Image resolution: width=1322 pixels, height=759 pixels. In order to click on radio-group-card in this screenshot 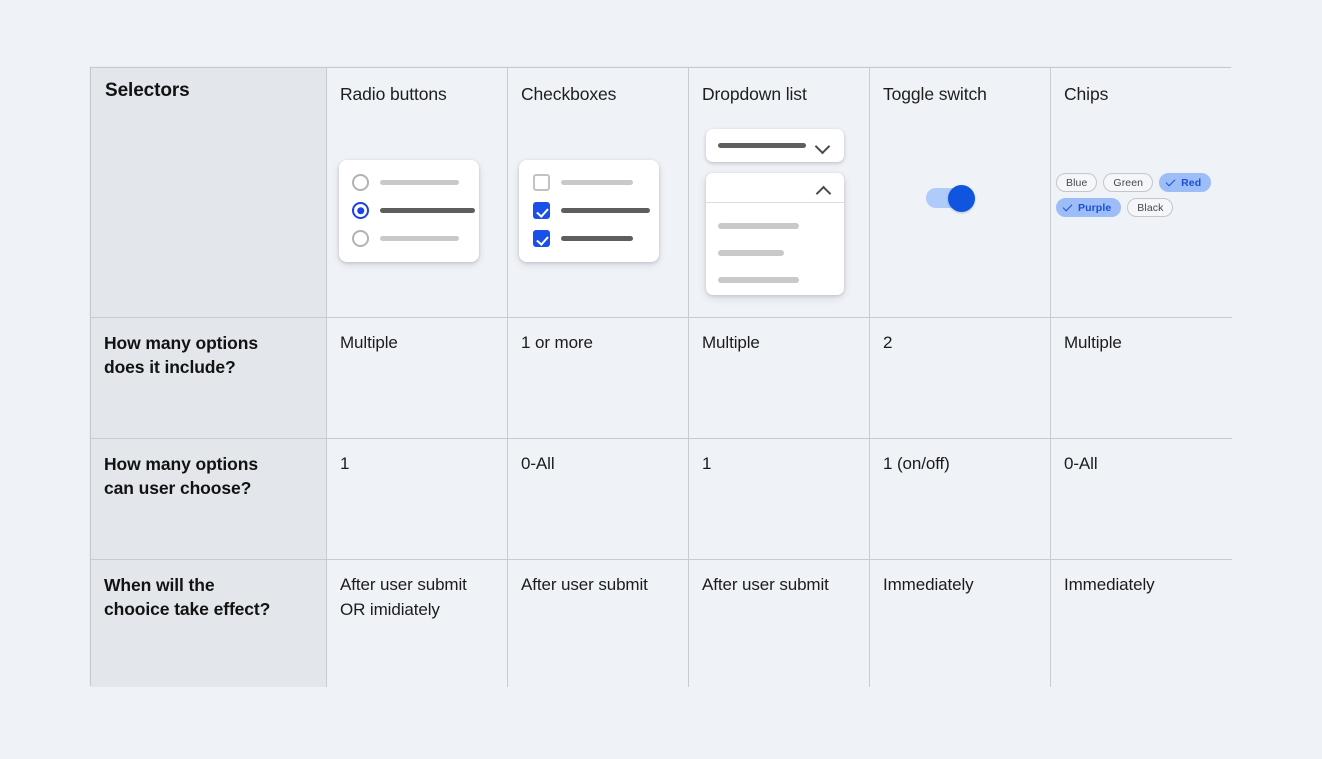, I will do `click(409, 211)`.